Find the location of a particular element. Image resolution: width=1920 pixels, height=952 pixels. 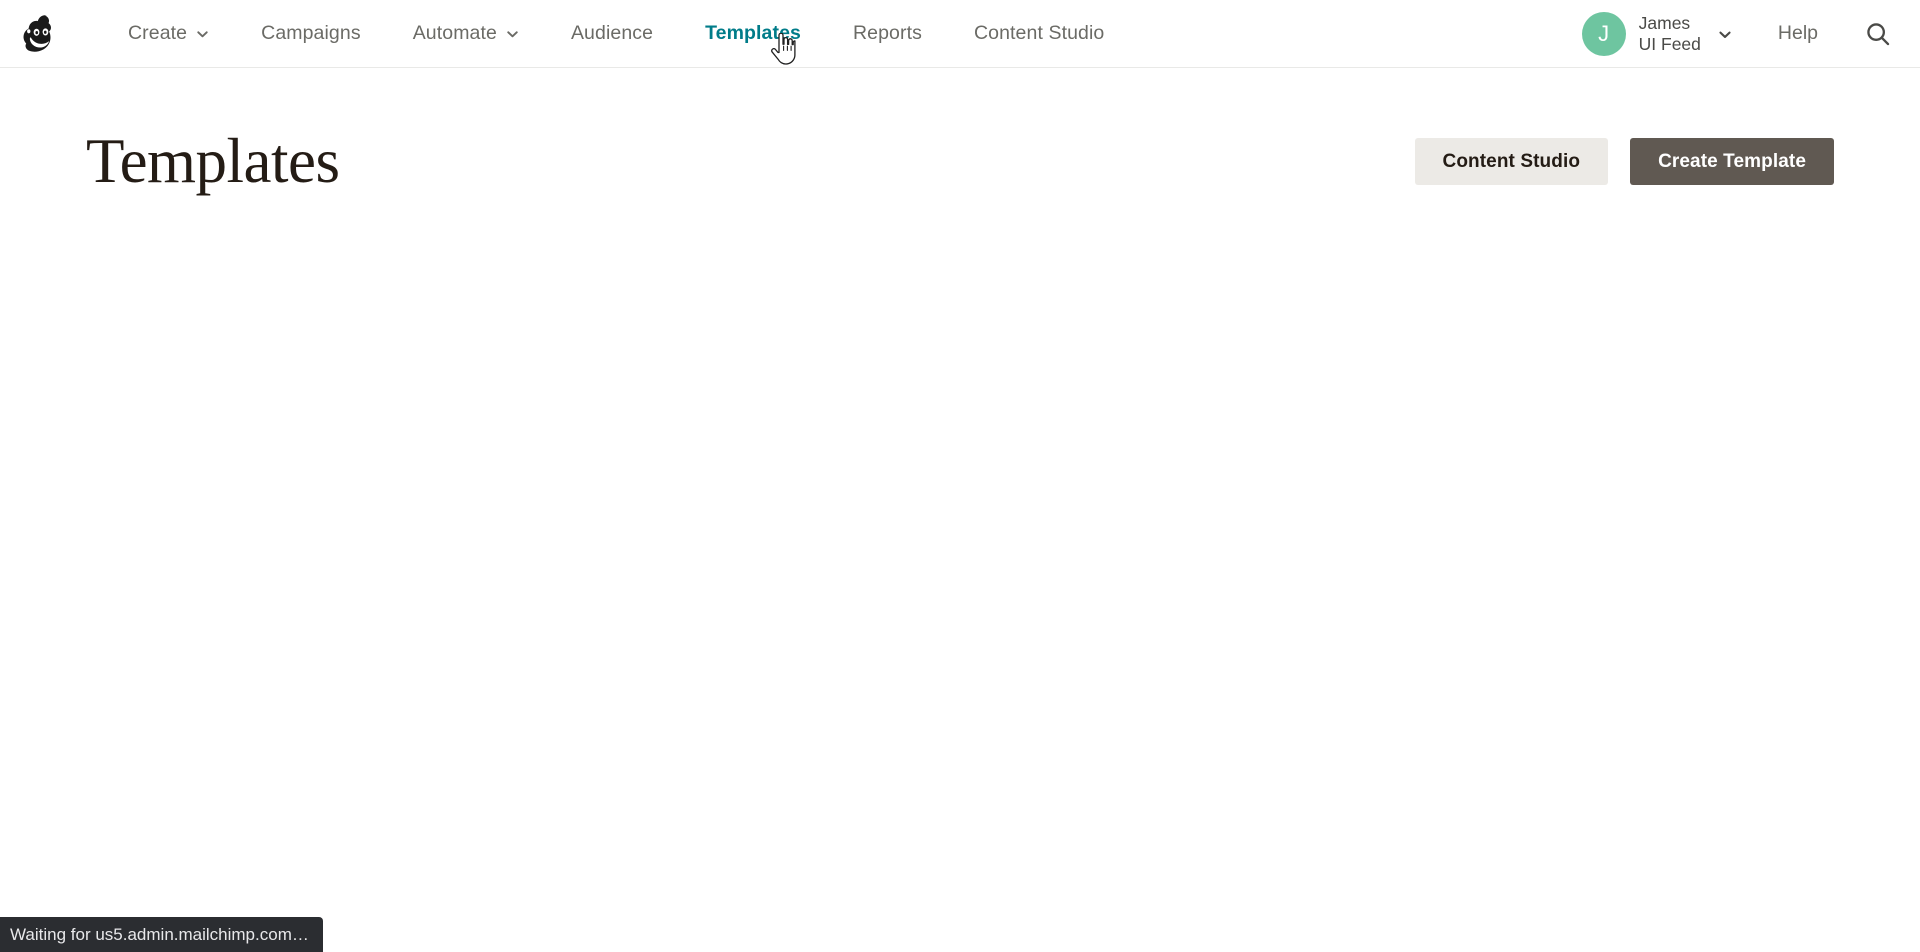

nav-item-automate: Automate is located at coordinates (466, 33).